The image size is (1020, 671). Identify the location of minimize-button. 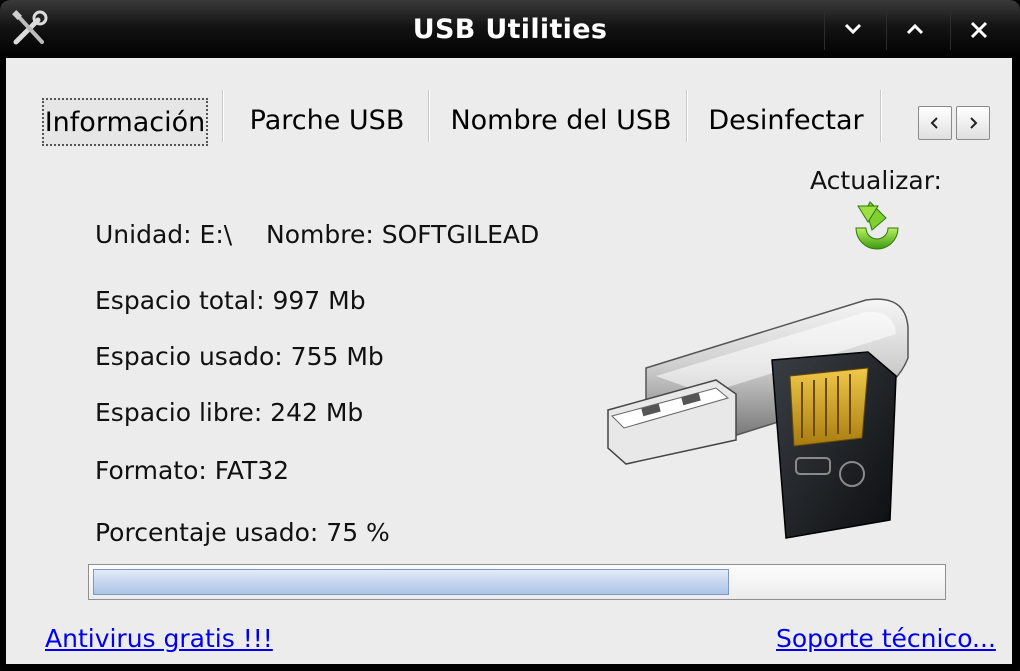
(852, 30).